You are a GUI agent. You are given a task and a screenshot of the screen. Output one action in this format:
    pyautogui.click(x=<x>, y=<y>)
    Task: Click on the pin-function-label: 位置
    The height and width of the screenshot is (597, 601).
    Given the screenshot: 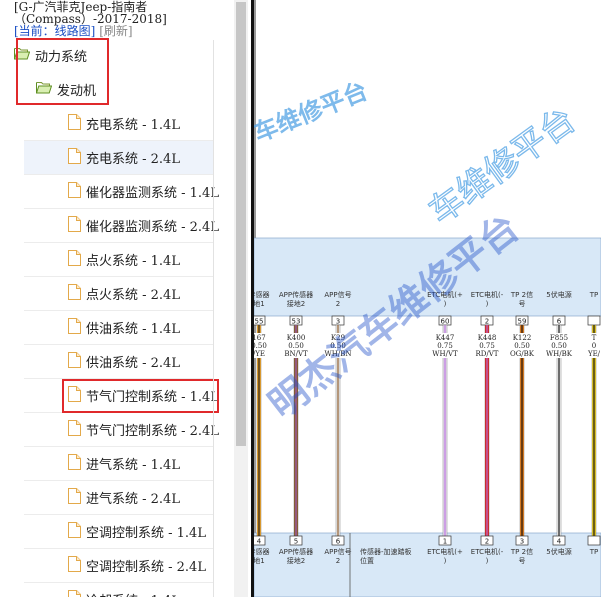 What is the action you would take?
    pyautogui.click(x=367, y=560)
    